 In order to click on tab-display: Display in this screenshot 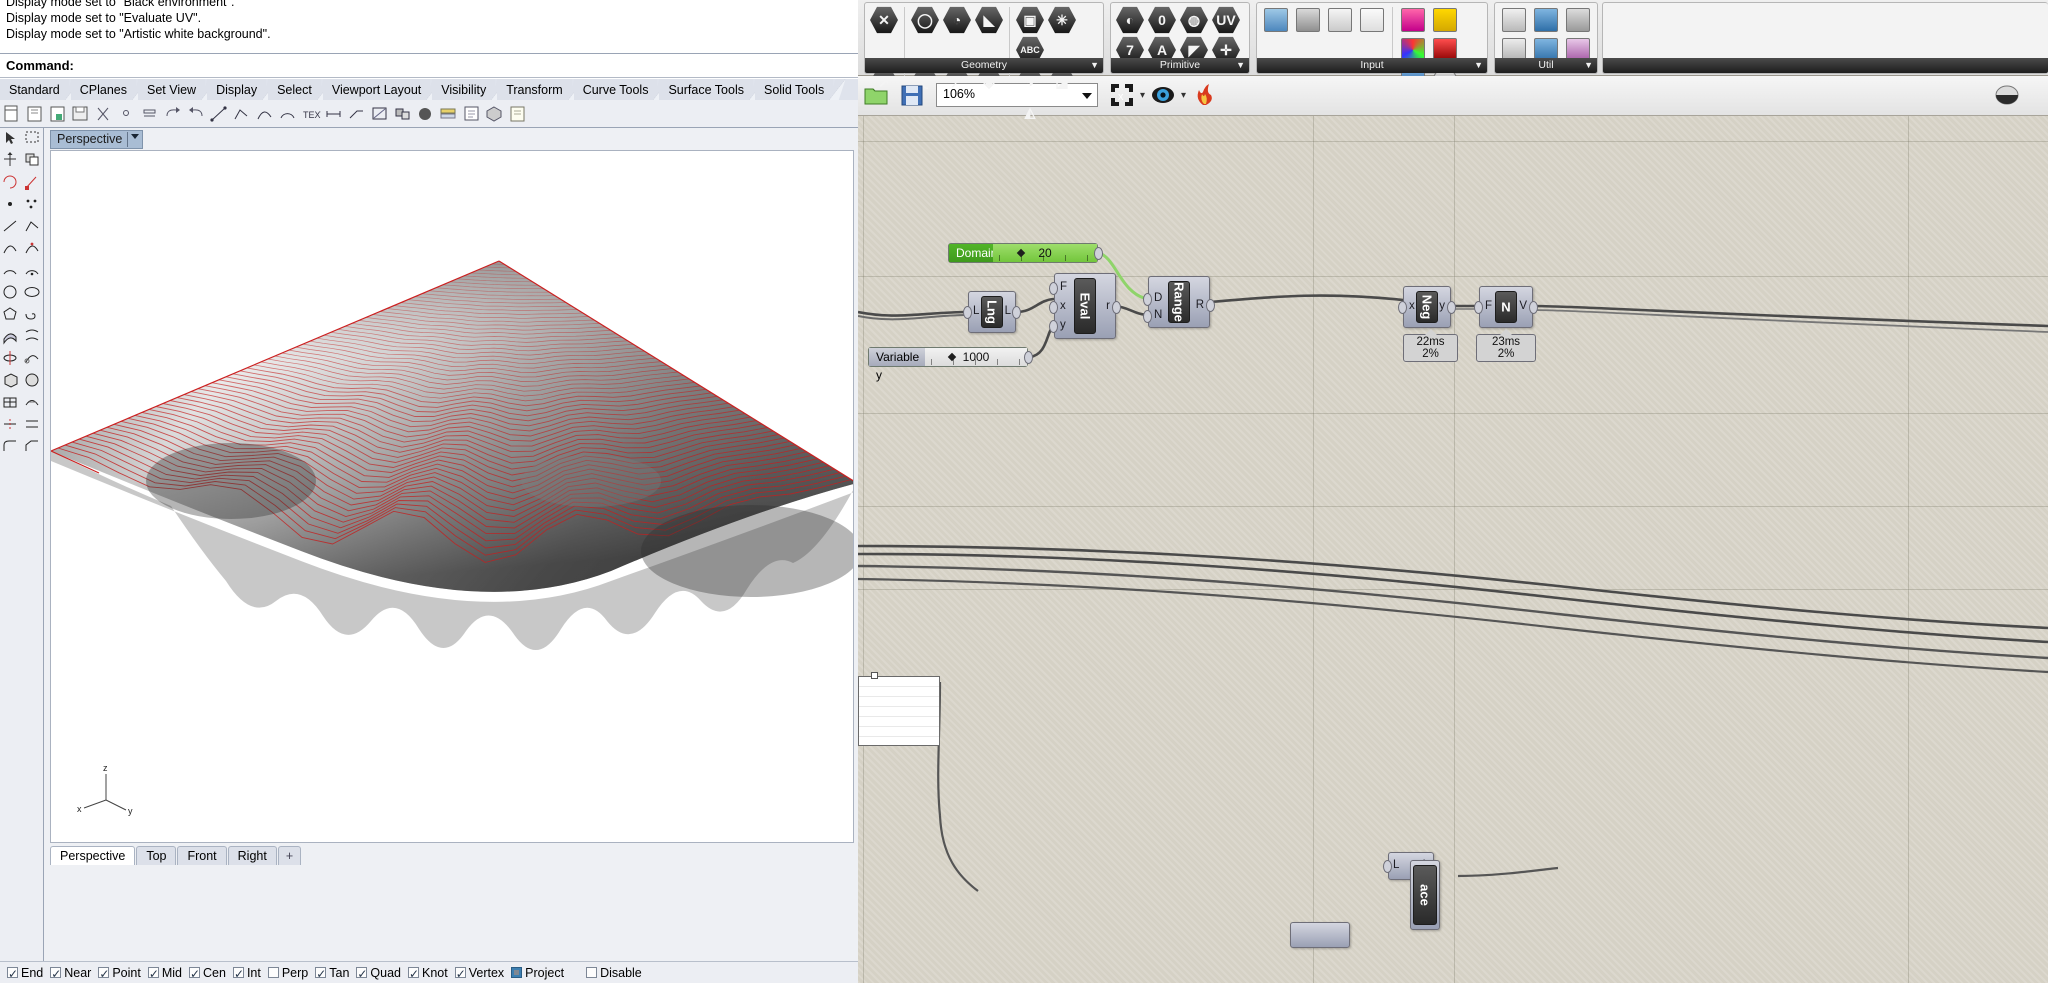, I will do `click(237, 90)`.